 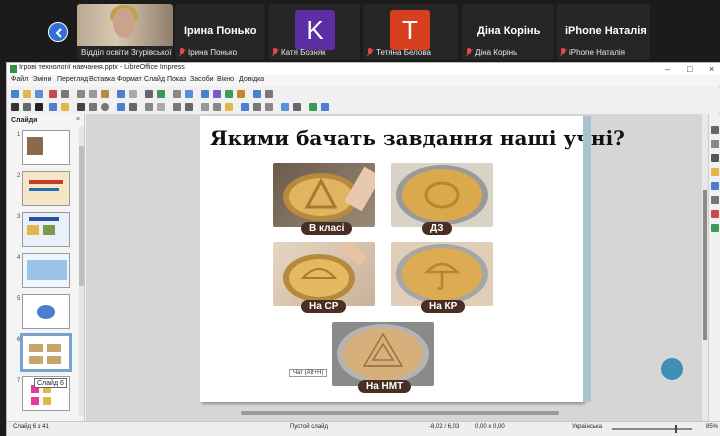 I want to click on menu-slide: Слайд, so click(x=154, y=79).